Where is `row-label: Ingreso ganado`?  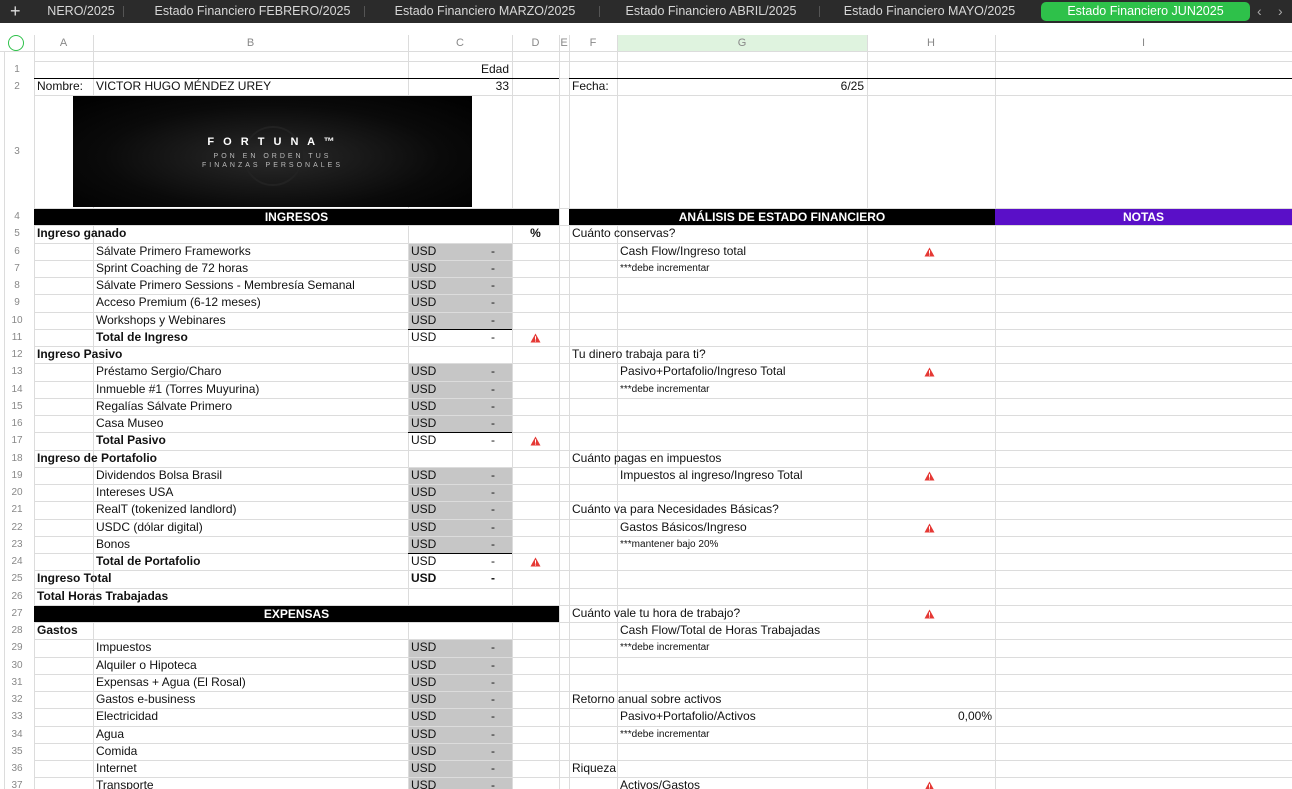
row-label: Ingreso ganado is located at coordinates (221, 233).